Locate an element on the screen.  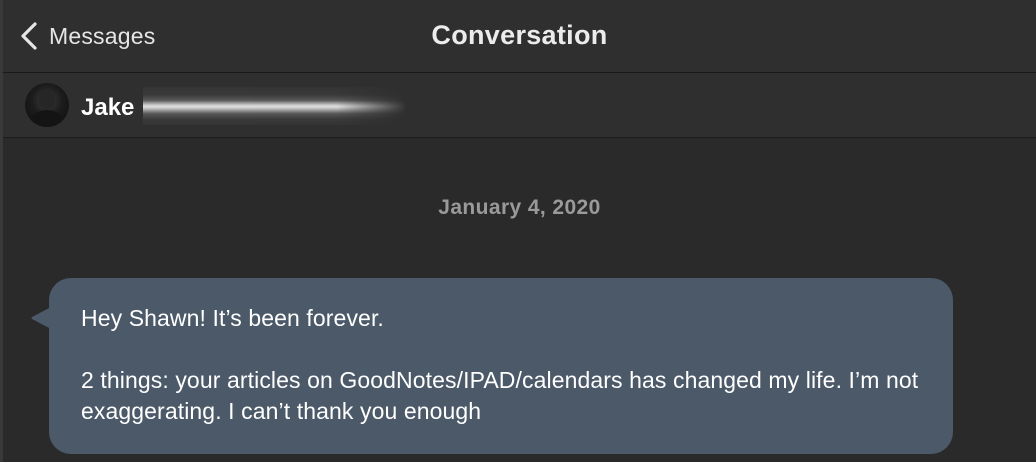
contact-name: Jake is located at coordinates (108, 107).